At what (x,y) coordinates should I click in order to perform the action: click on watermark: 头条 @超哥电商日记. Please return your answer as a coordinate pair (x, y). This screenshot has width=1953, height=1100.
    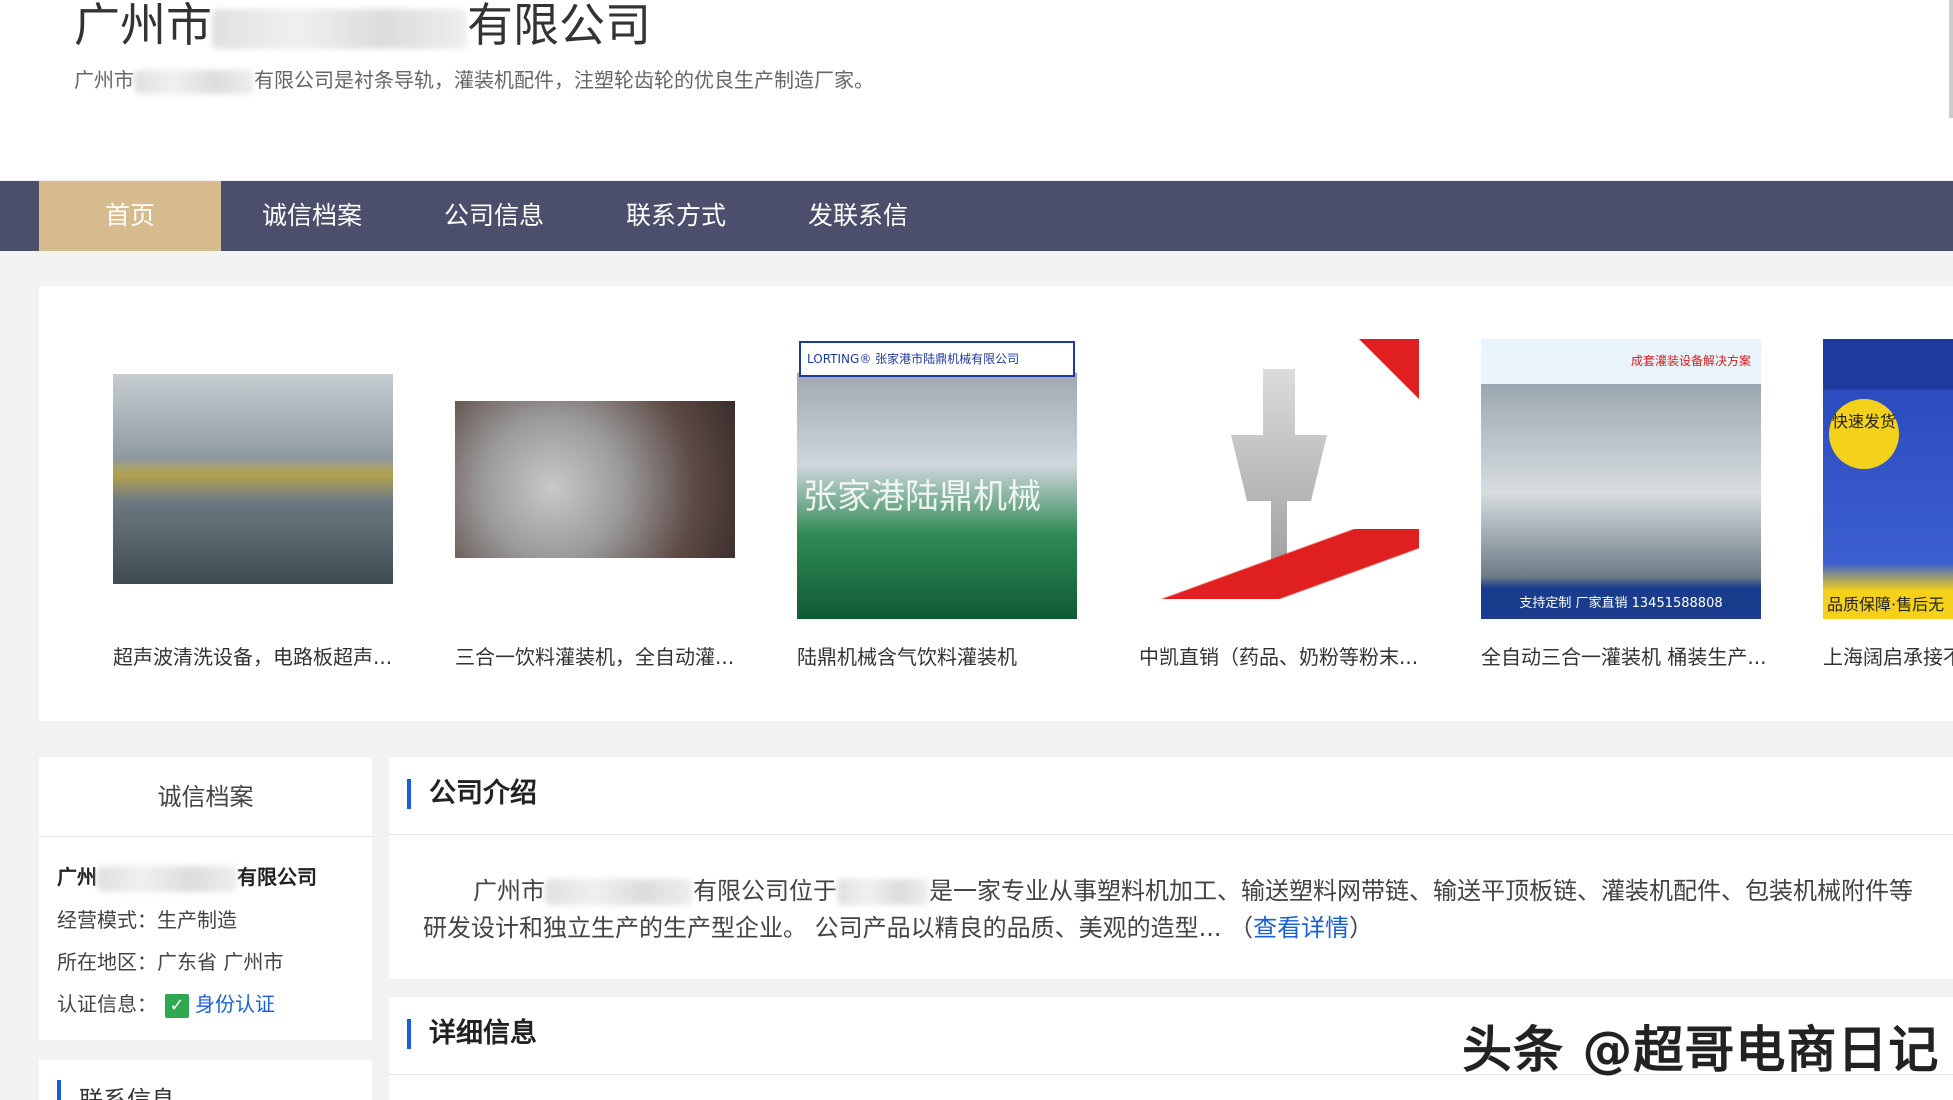
    Looking at the image, I should click on (1701, 1050).